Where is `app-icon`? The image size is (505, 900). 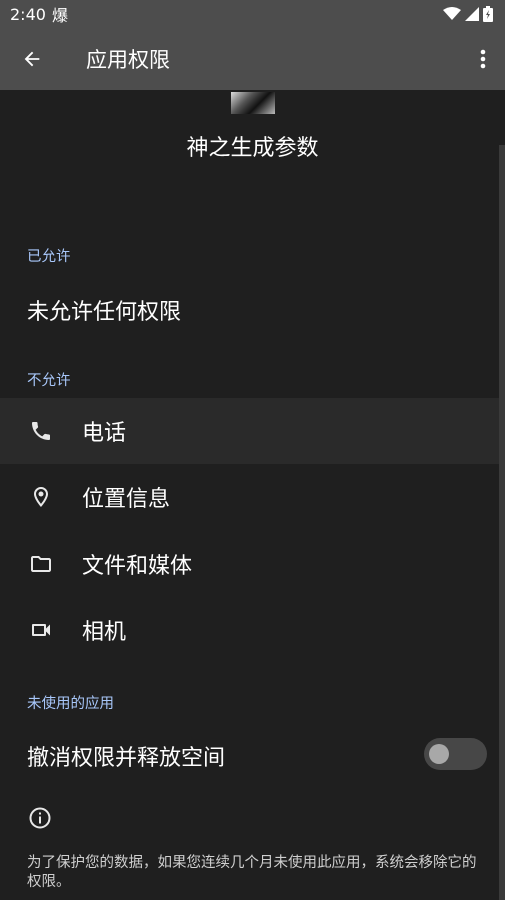
app-icon is located at coordinates (253, 103).